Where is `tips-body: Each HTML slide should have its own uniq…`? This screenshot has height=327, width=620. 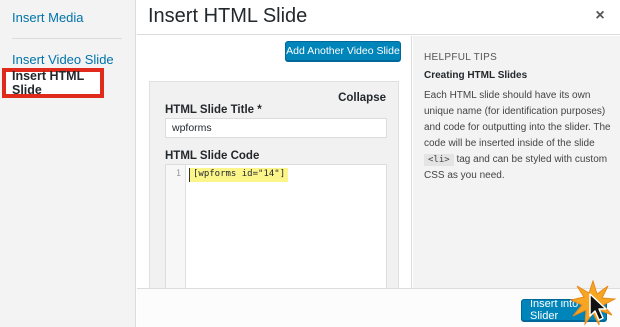
tips-body: Each HTML slide should have its own uniq… is located at coordinates (519, 136).